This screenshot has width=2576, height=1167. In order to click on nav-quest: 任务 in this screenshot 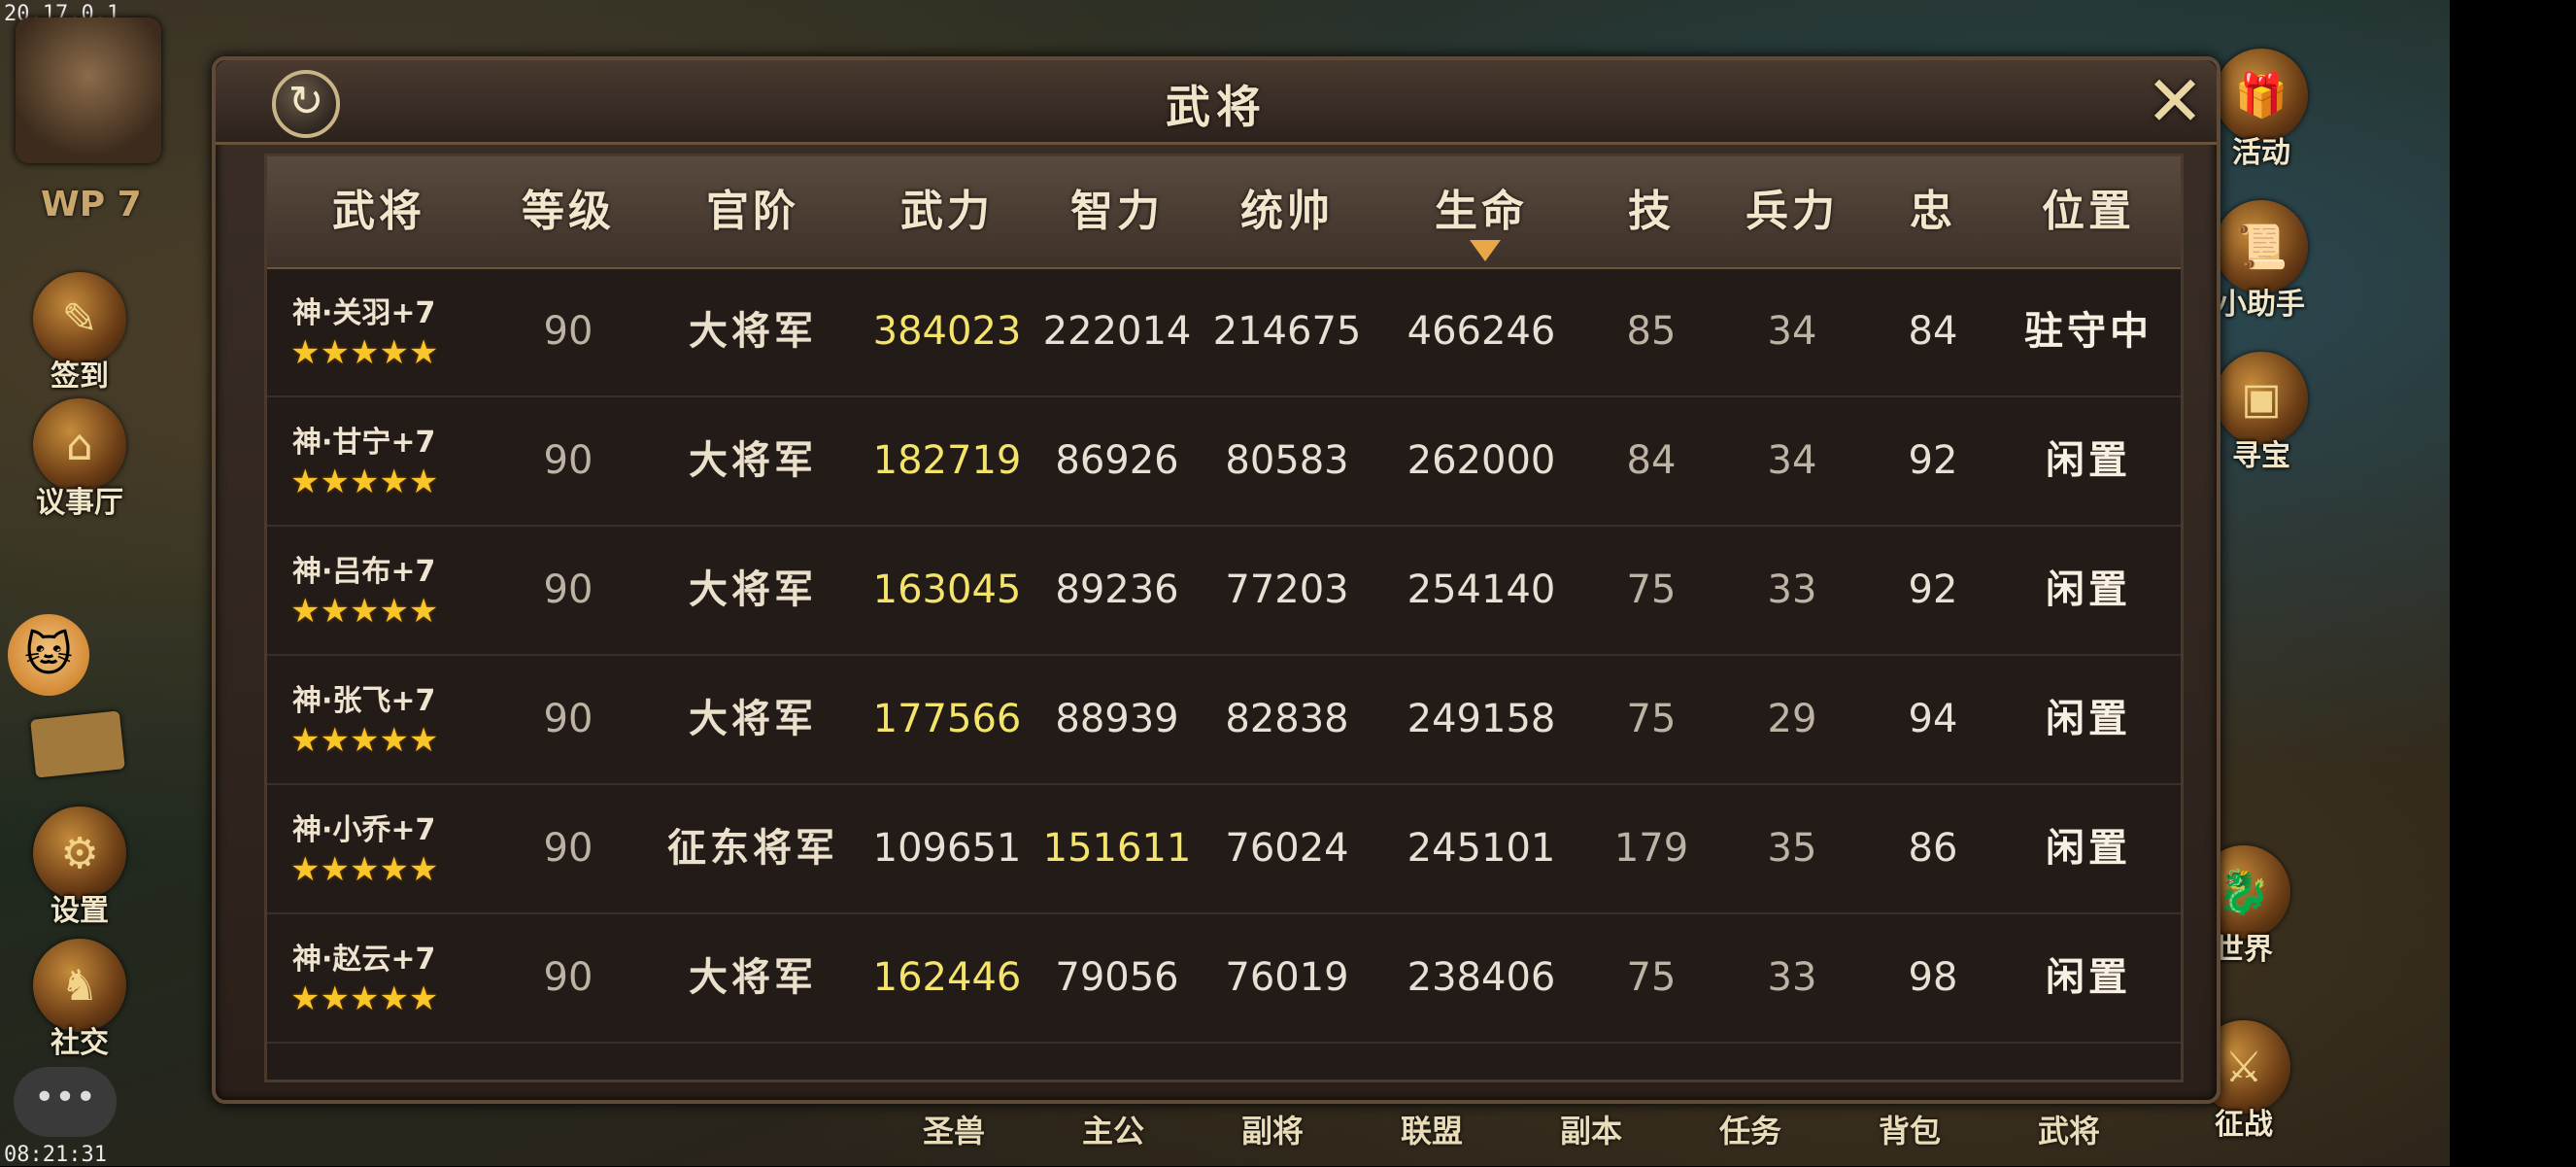, I will do `click(1750, 1131)`.